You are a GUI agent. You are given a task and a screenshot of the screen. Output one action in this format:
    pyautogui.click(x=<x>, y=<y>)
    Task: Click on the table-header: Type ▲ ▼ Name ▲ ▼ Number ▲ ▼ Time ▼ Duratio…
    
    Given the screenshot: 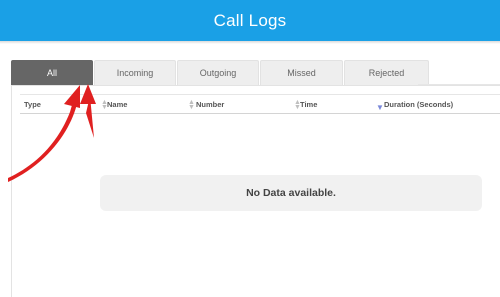 What is the action you would take?
    pyautogui.click(x=260, y=104)
    